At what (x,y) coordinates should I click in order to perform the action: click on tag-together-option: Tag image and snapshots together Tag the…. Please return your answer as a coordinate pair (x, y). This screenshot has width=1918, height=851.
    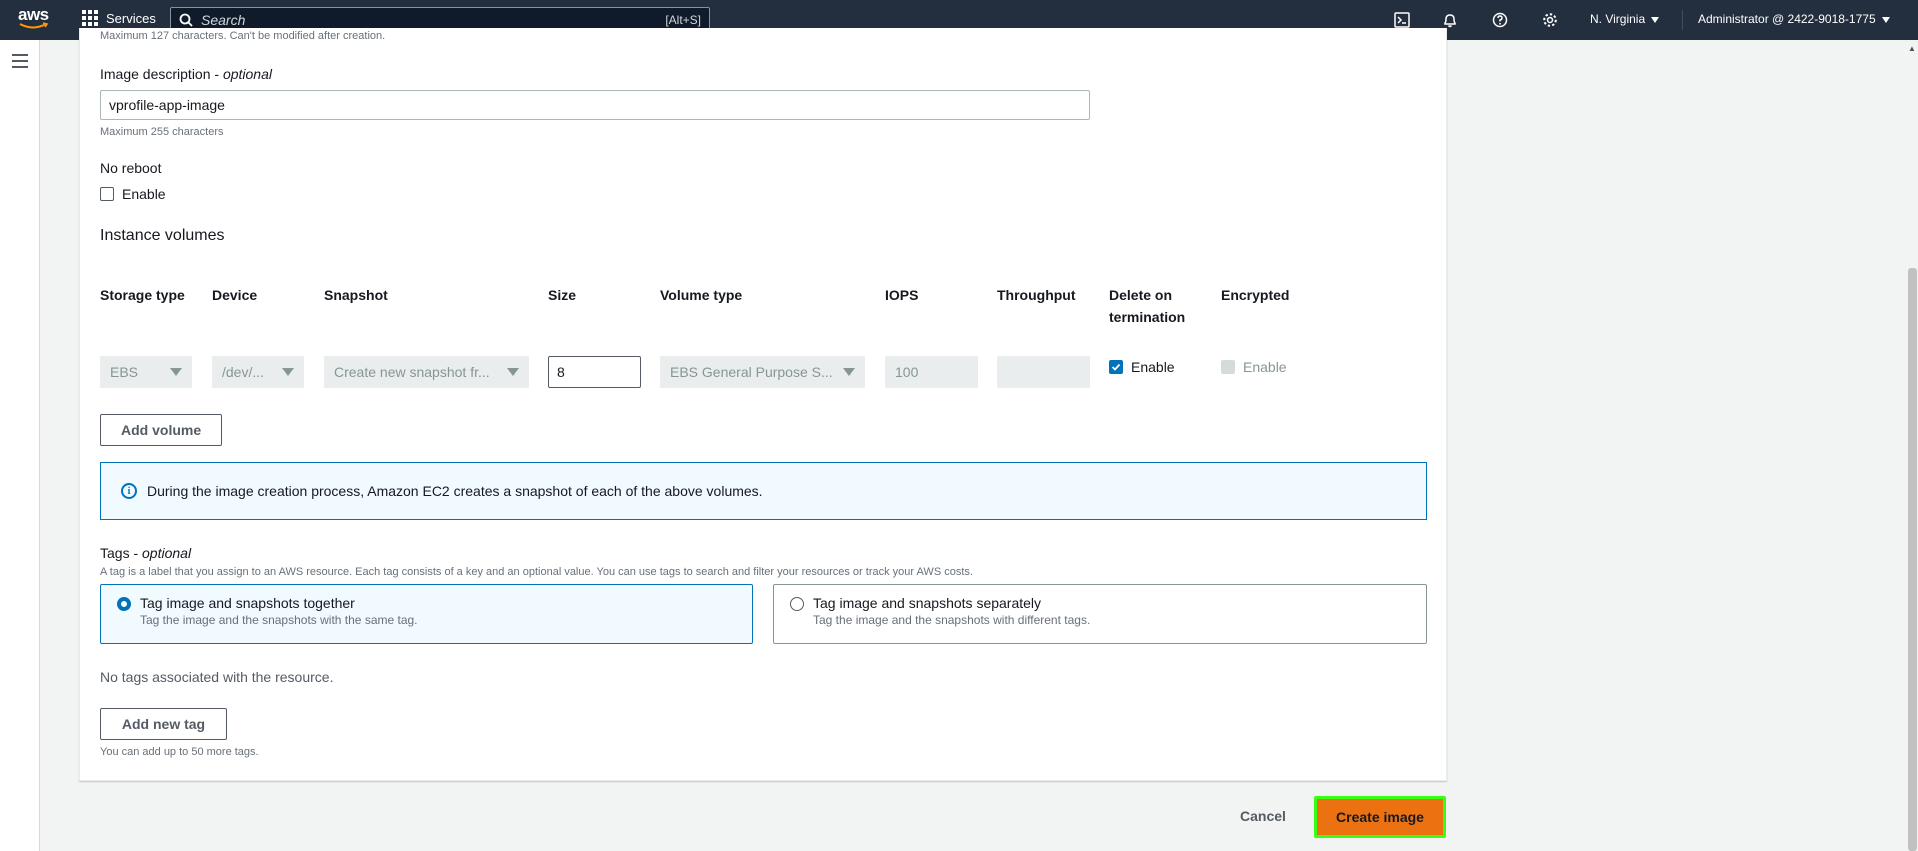
    Looking at the image, I should click on (426, 614).